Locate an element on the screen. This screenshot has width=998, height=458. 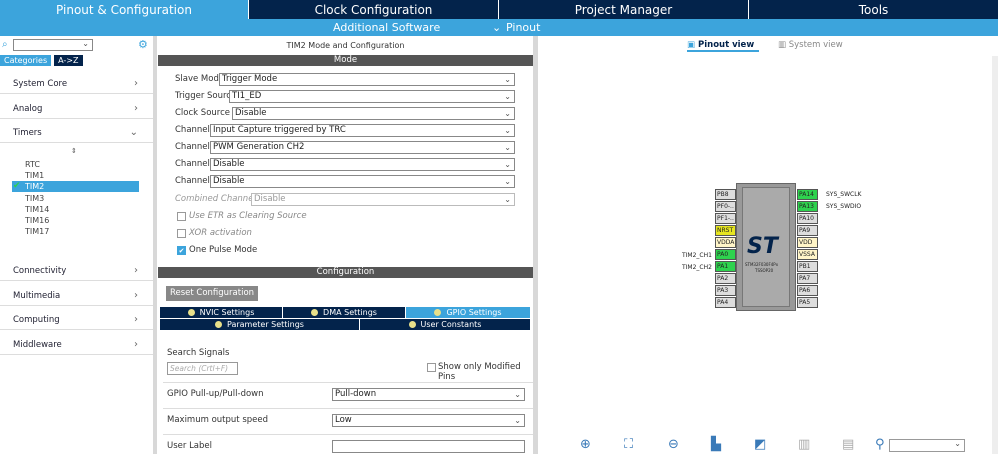
pin-pa10: PA10 is located at coordinates (807, 218).